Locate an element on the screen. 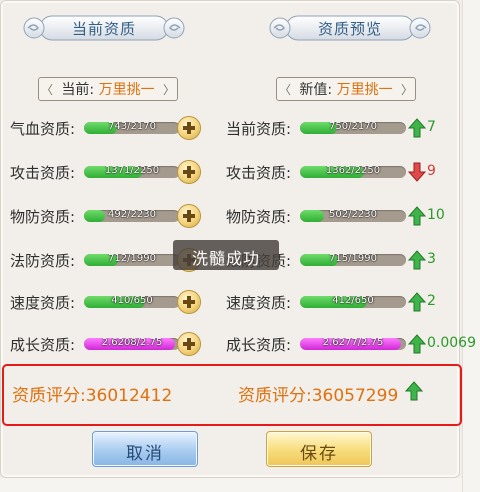 The width and height of the screenshot is (480, 492). current-stat-value: 743/2170 is located at coordinates (132, 127).